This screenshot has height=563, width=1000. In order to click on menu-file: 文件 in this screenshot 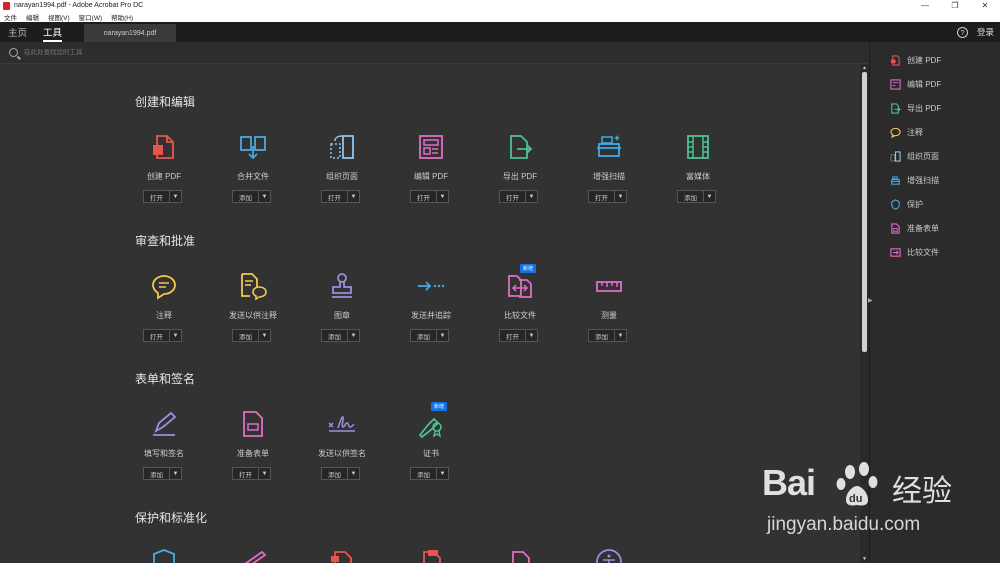, I will do `click(10, 17)`.